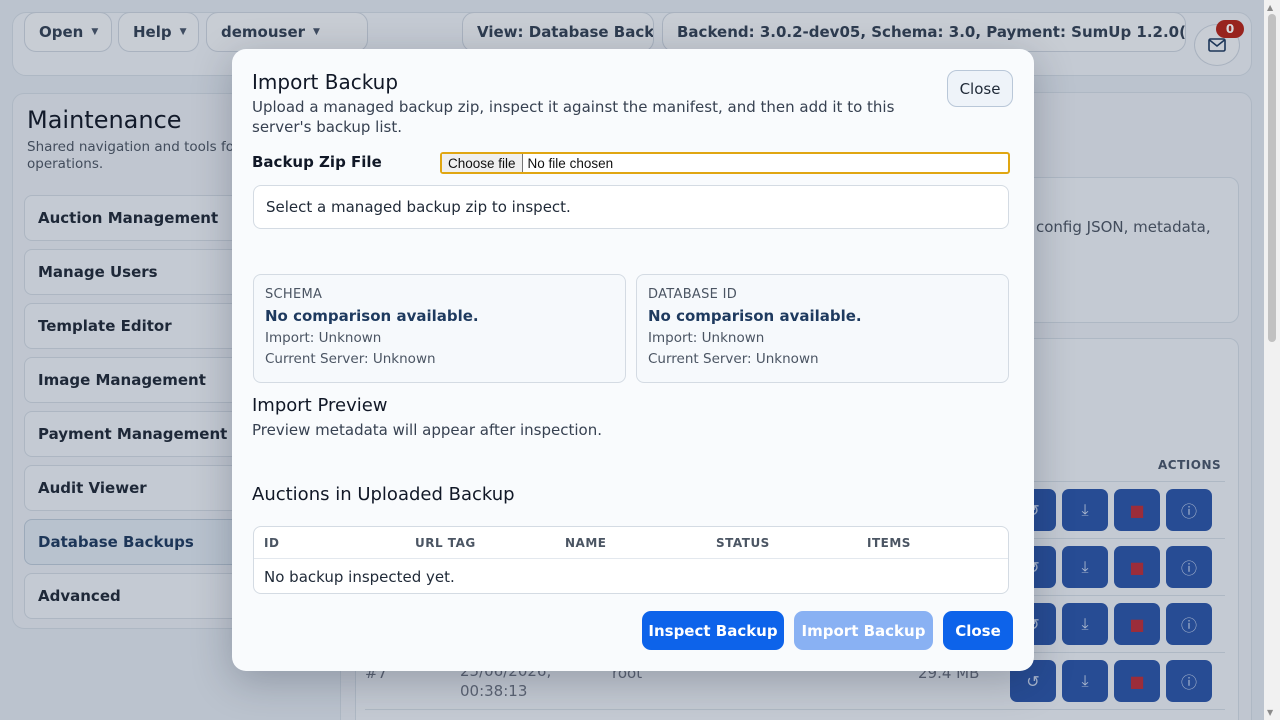  What do you see at coordinates (1272, 178) in the screenshot?
I see `scrollbar-thumb` at bounding box center [1272, 178].